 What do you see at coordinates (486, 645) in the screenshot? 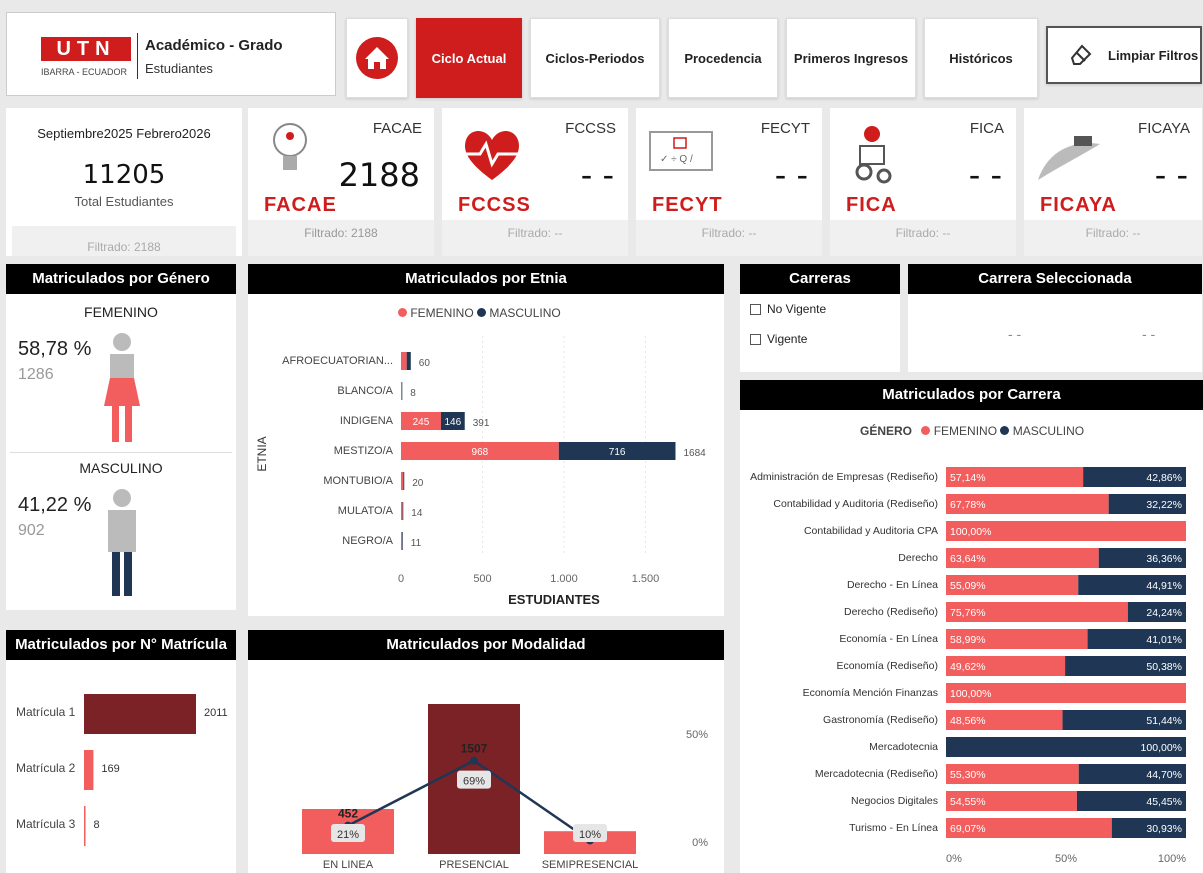
I see `modalidad-chart-title: Matriculados por Modalidad` at bounding box center [486, 645].